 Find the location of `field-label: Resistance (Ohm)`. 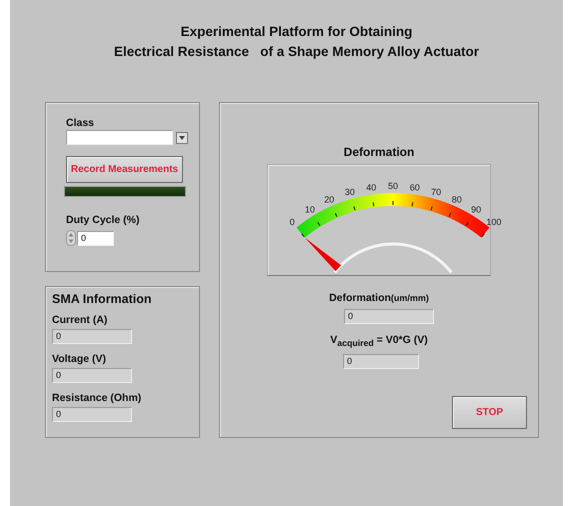

field-label: Resistance (Ohm) is located at coordinates (97, 398).